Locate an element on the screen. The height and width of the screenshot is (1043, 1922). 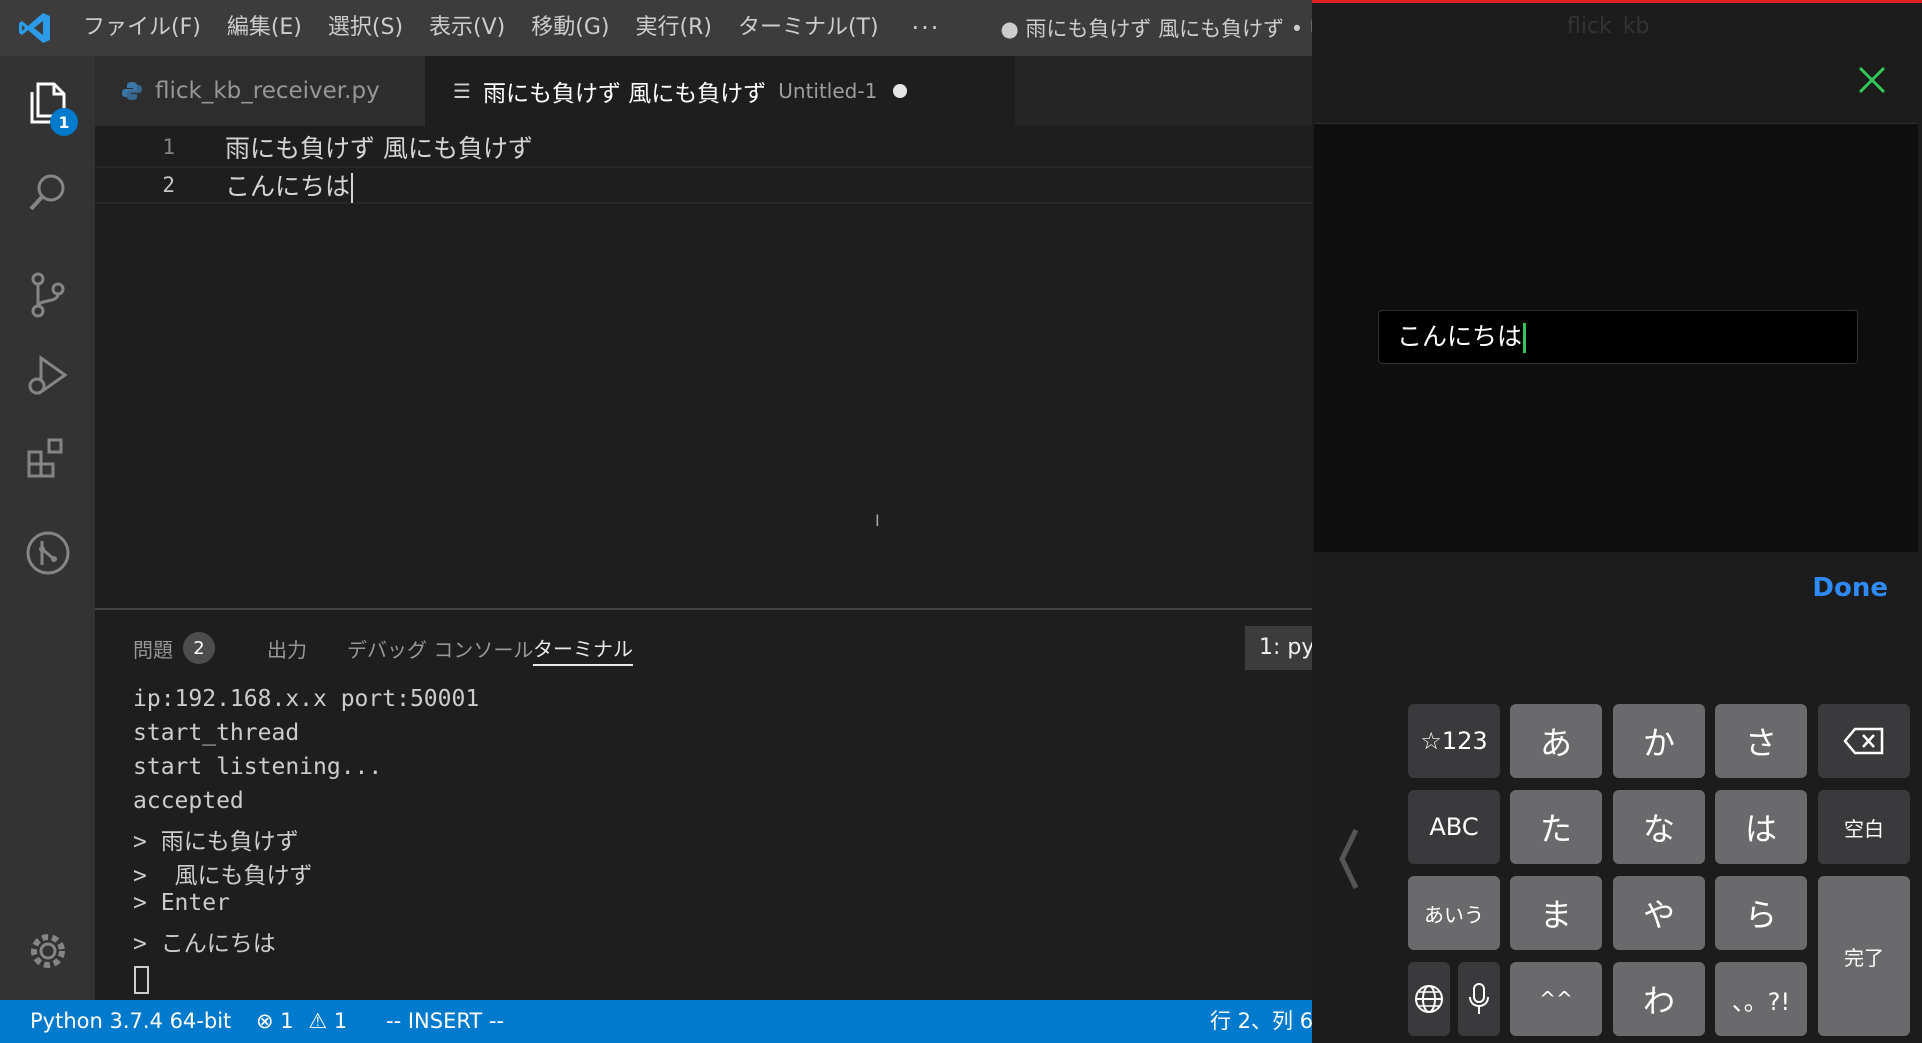
key-wa: わ is located at coordinates (1659, 999).